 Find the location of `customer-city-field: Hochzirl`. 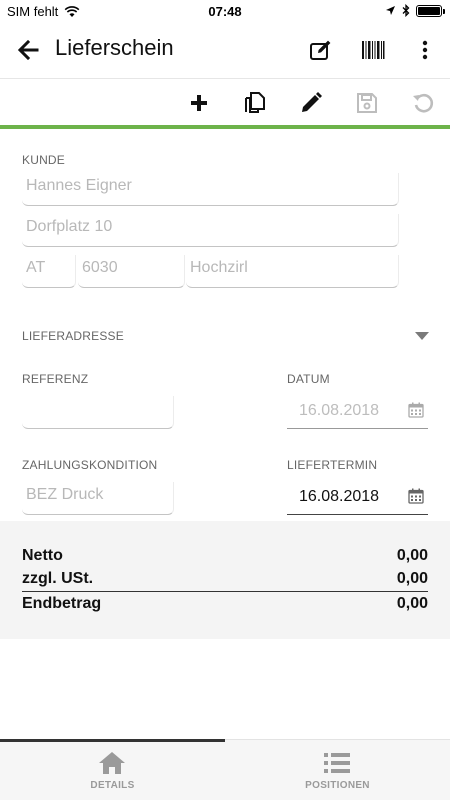

customer-city-field: Hochzirl is located at coordinates (292, 271).